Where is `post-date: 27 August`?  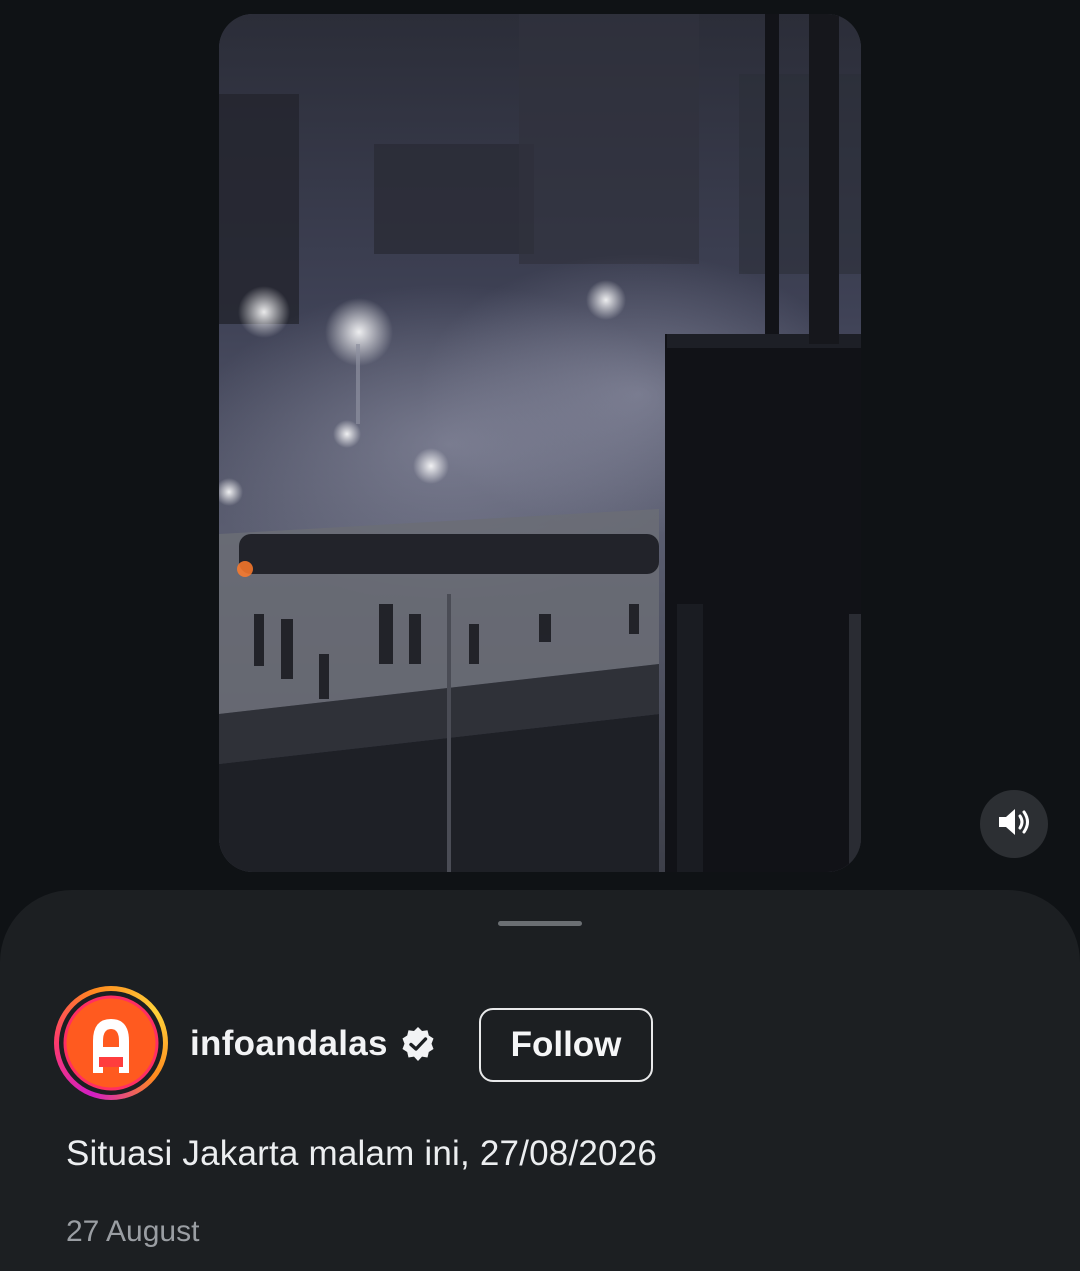 post-date: 27 August is located at coordinates (133, 1231).